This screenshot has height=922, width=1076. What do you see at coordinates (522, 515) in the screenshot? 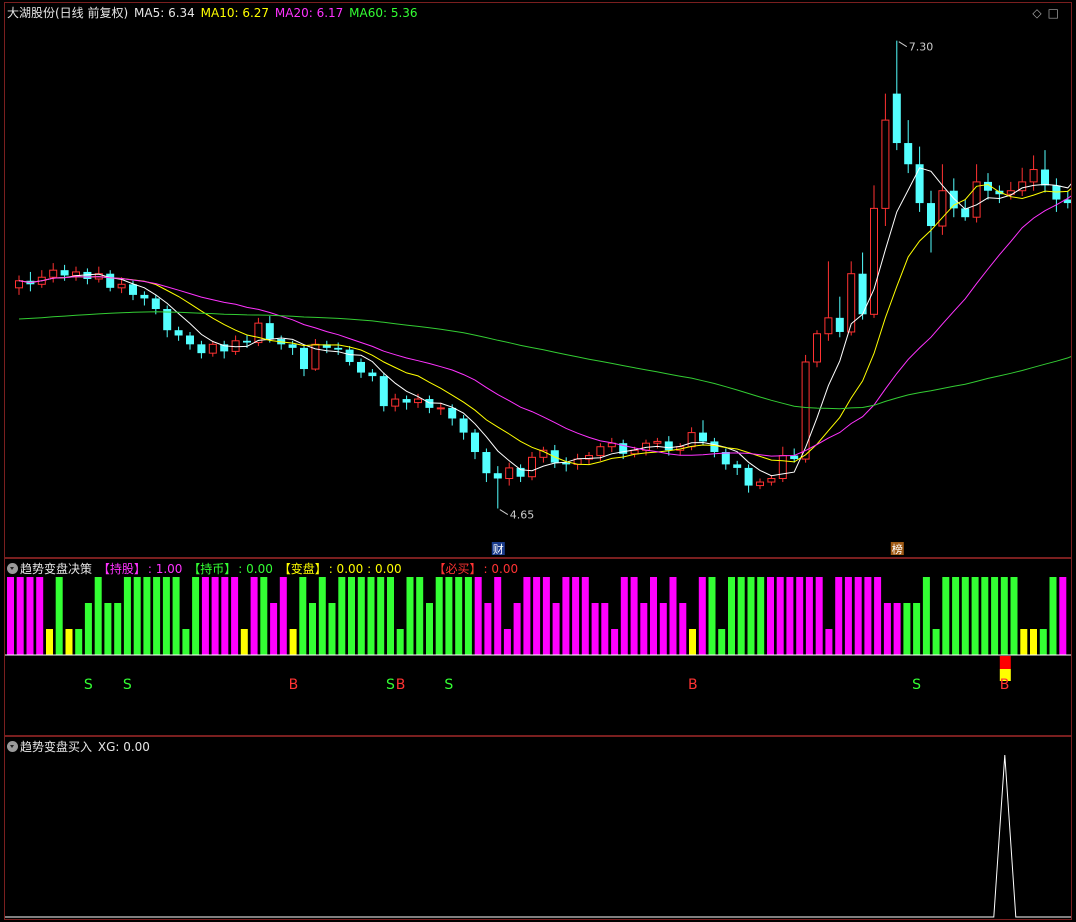
I see `low-label: 4.65` at bounding box center [522, 515].